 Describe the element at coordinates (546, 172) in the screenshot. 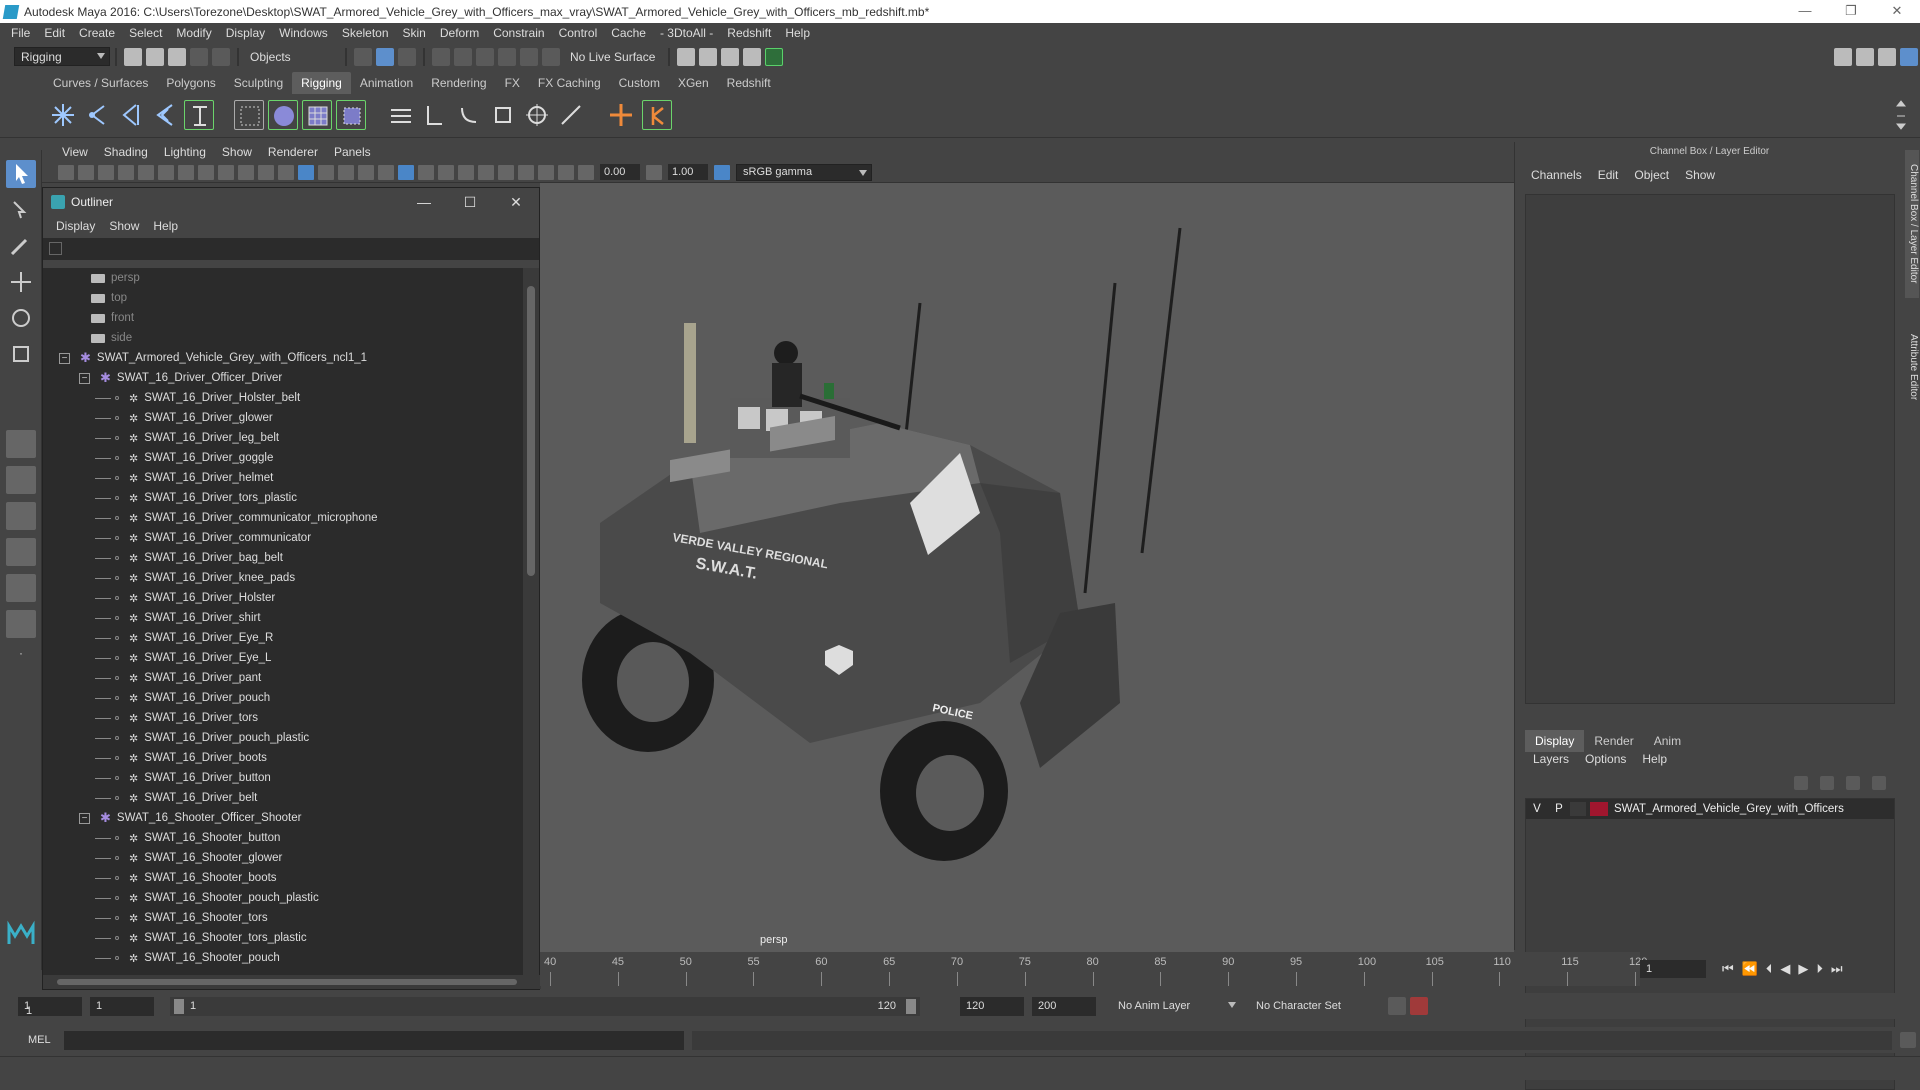

I see `pan-zoom-icon` at that location.